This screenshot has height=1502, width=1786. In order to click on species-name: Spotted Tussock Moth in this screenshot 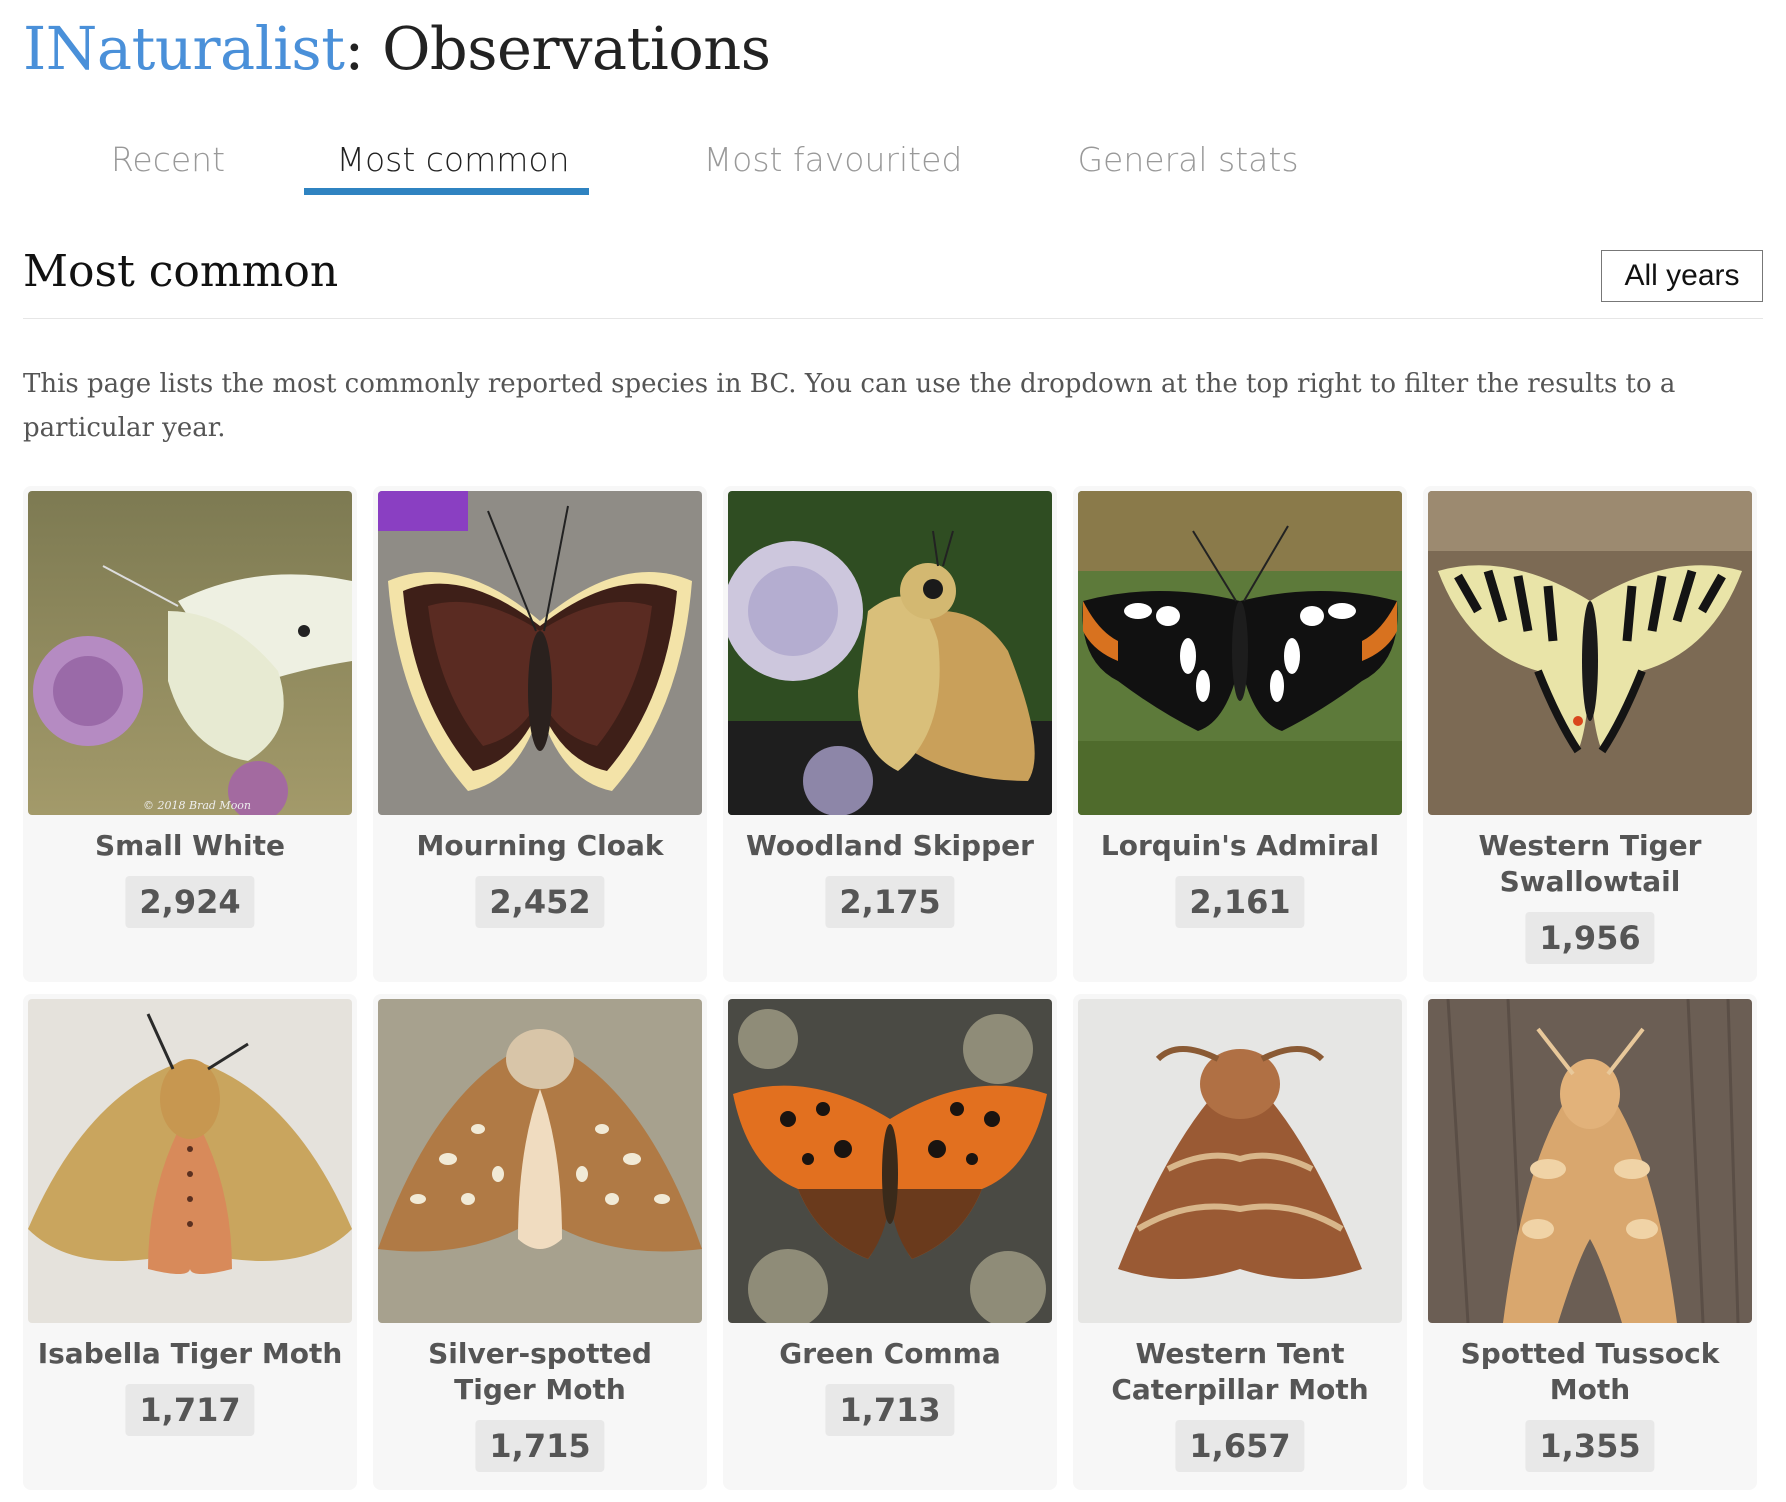, I will do `click(1590, 1371)`.